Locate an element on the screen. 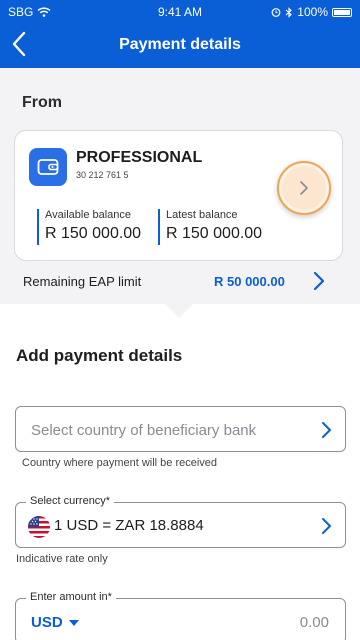  amount-field: Enter amount in* USD 0.00 is located at coordinates (180, 615).